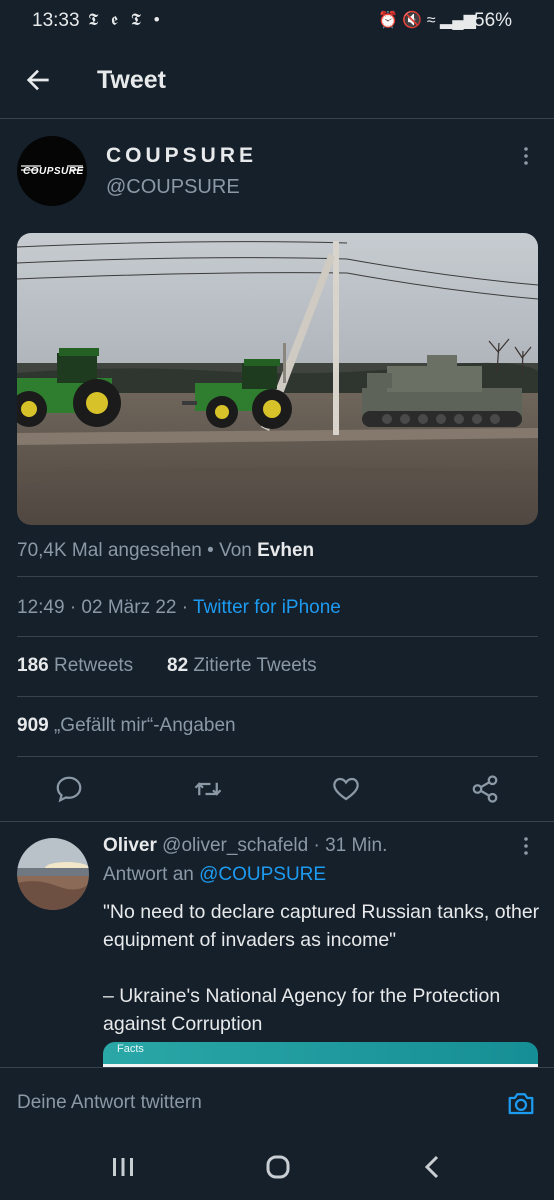 This screenshot has height=1200, width=554. I want to click on camera-icon, so click(521, 1103).